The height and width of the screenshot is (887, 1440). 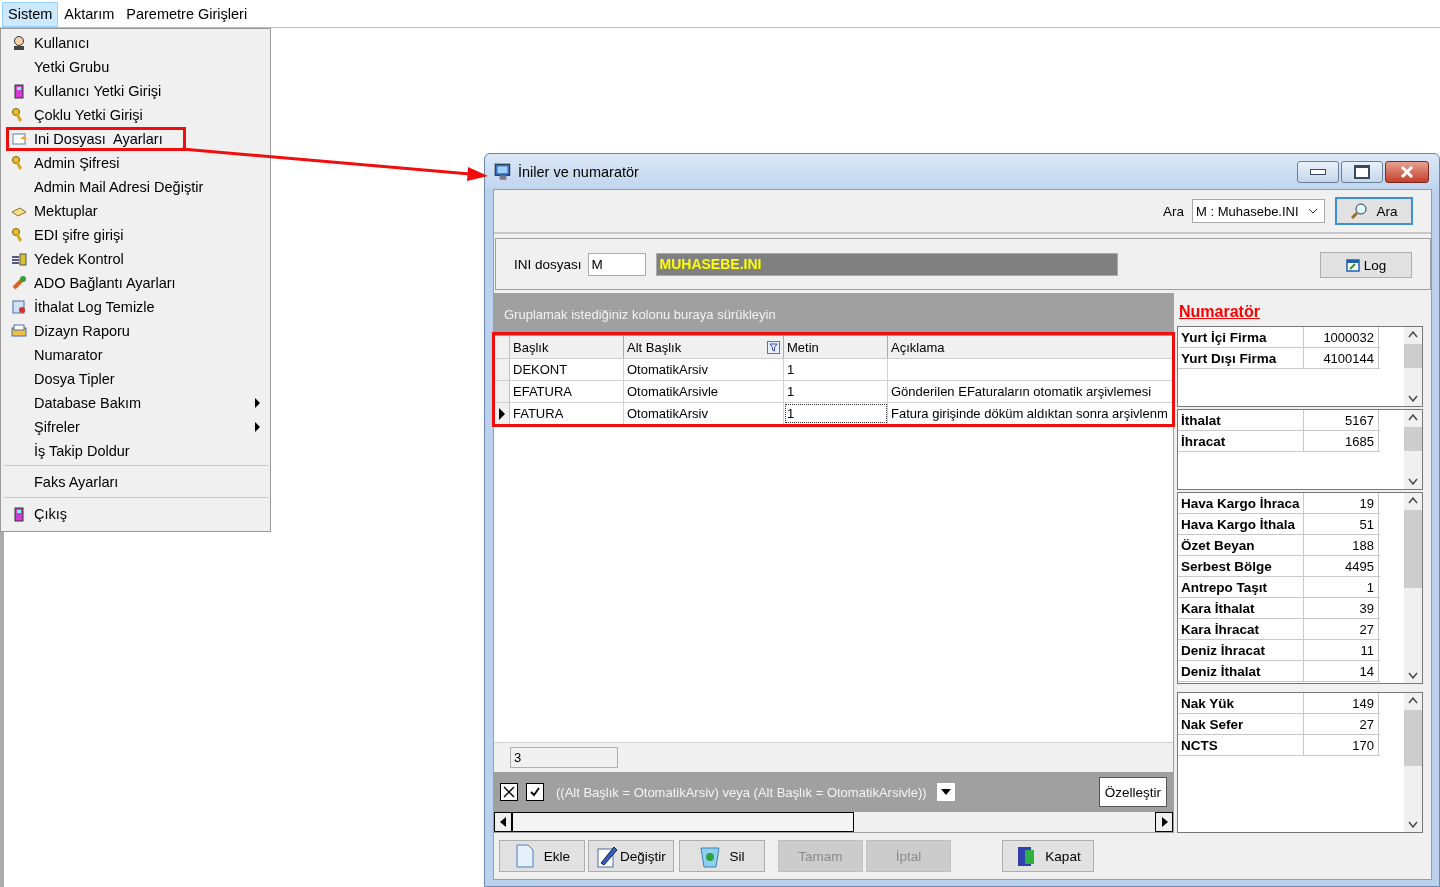 I want to click on close-button, so click(x=1407, y=171).